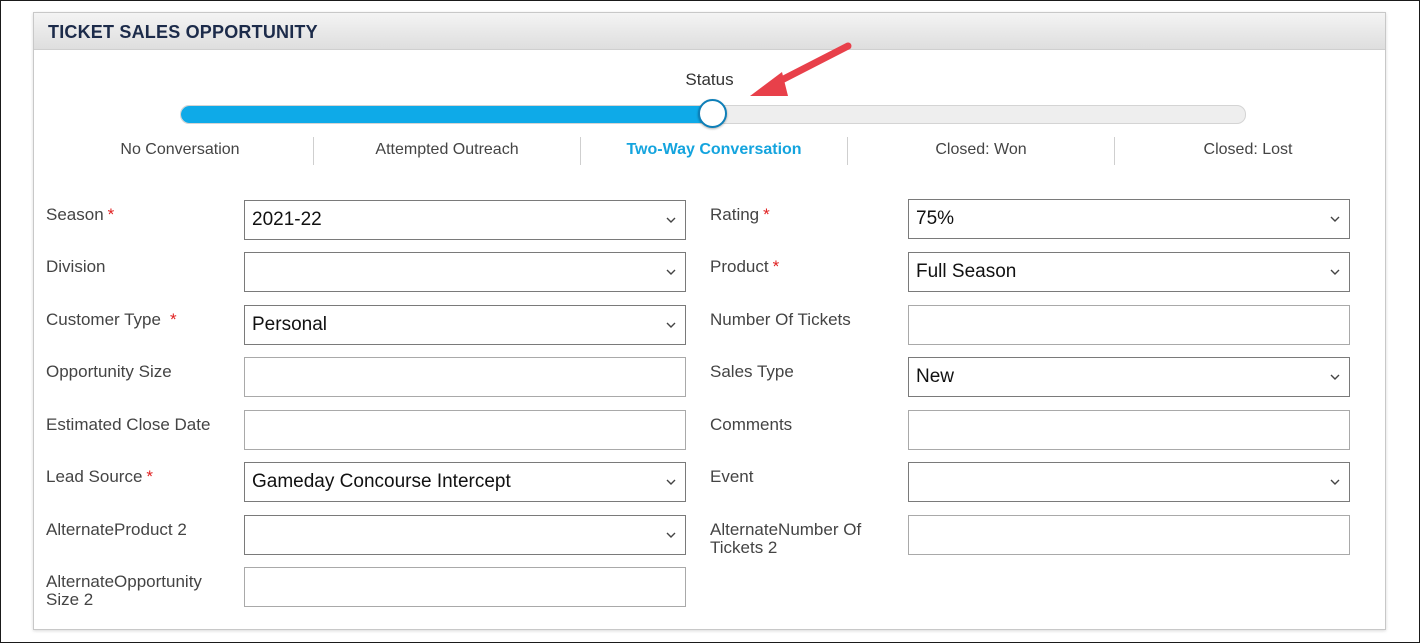 The width and height of the screenshot is (1420, 643). I want to click on panel-header: TICKET SALES OPPORTUNITY, so click(709, 31).